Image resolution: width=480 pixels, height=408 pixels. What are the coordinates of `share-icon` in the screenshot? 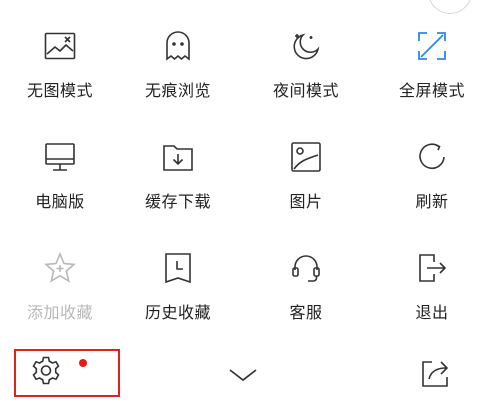 It's located at (435, 375).